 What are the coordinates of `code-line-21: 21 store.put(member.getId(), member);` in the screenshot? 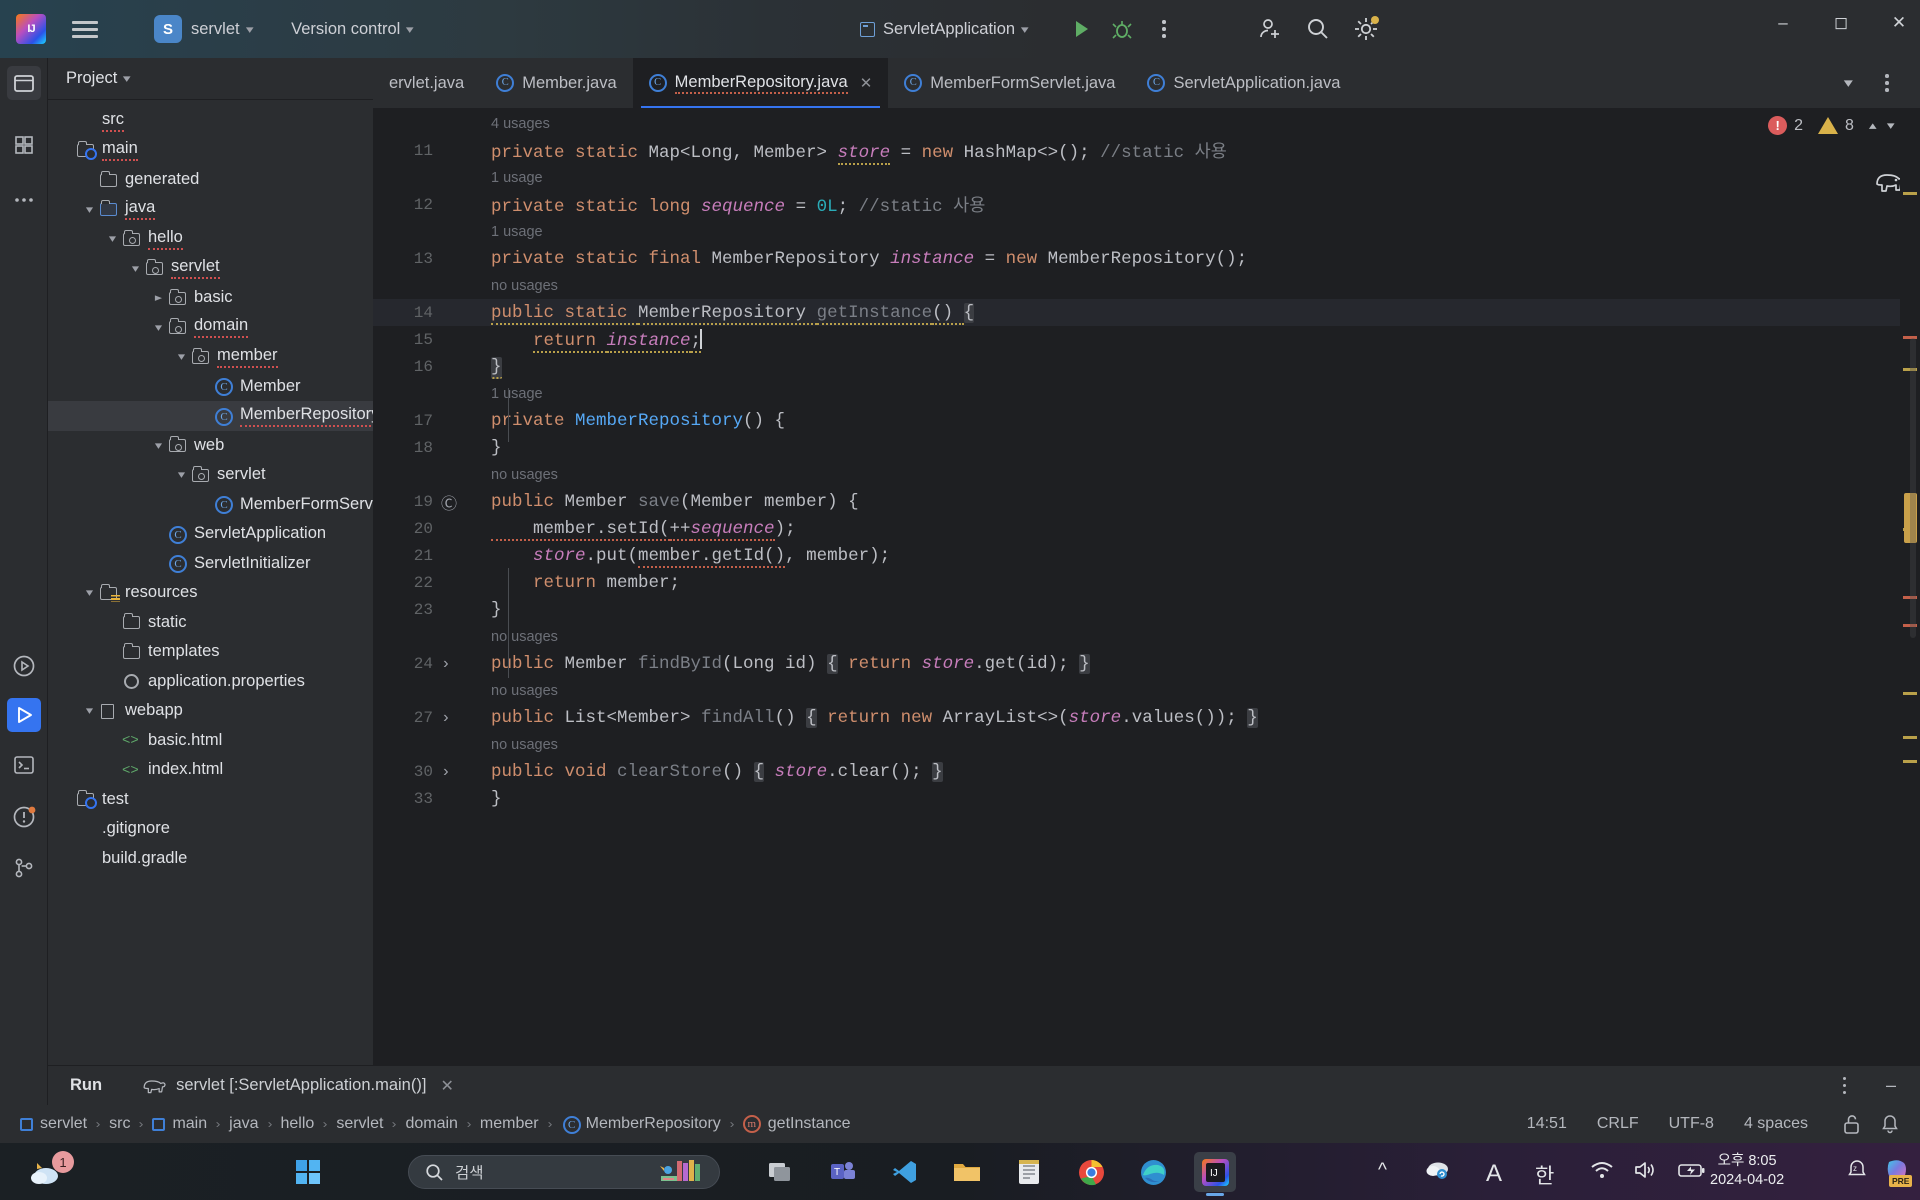 It's located at (1146, 555).